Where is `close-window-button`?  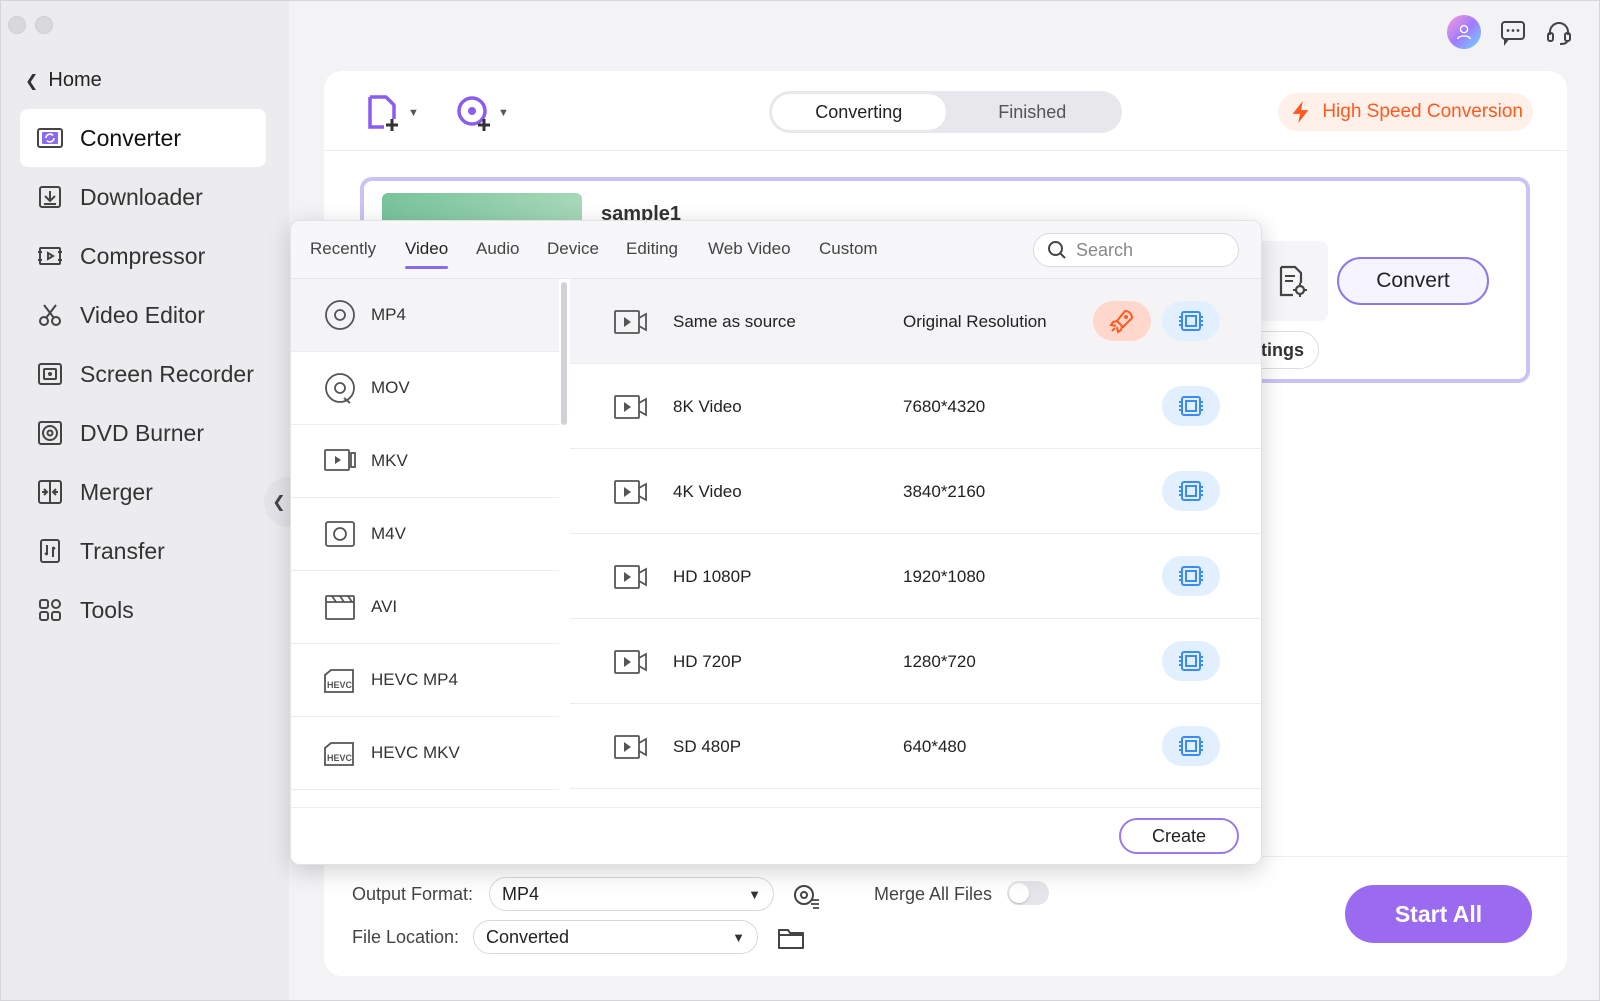 close-window-button is located at coordinates (17, 25).